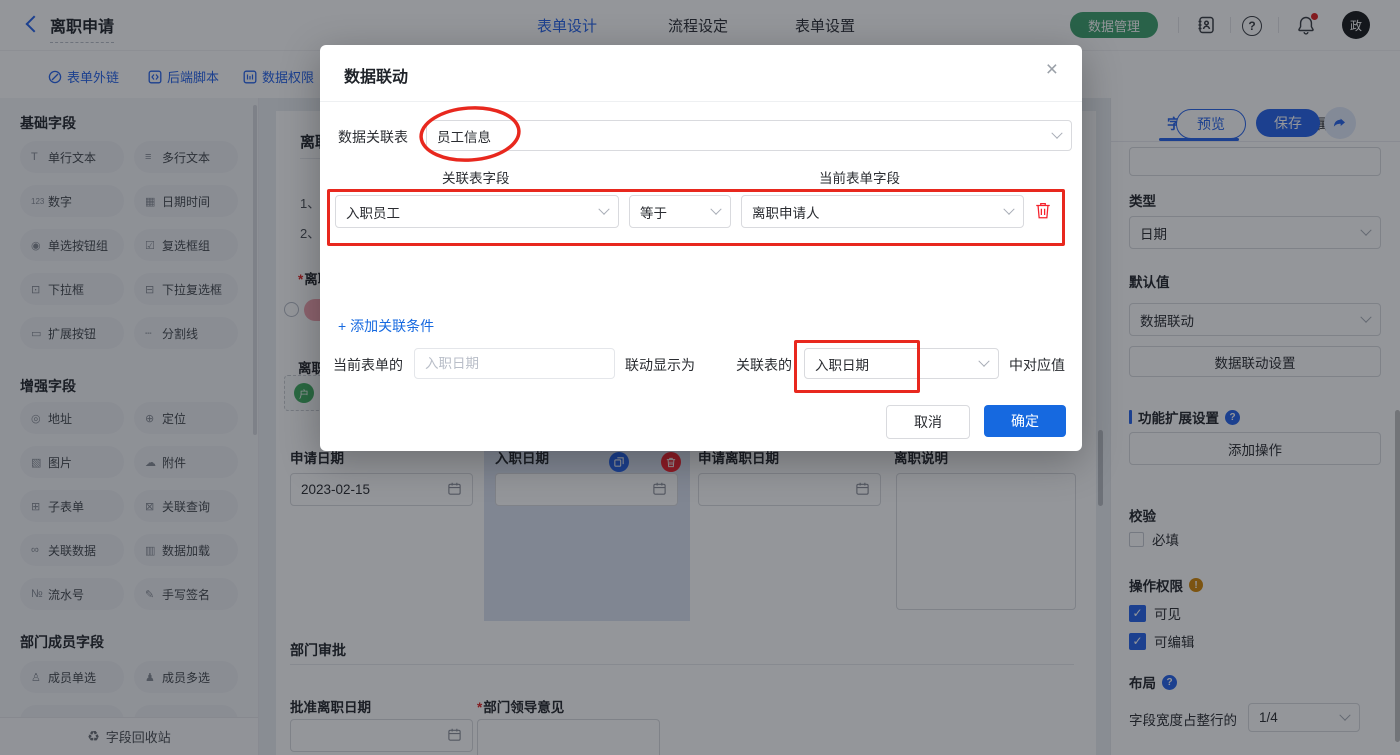 Image resolution: width=1400 pixels, height=755 pixels. I want to click on delete-condition-button, so click(1044, 211).